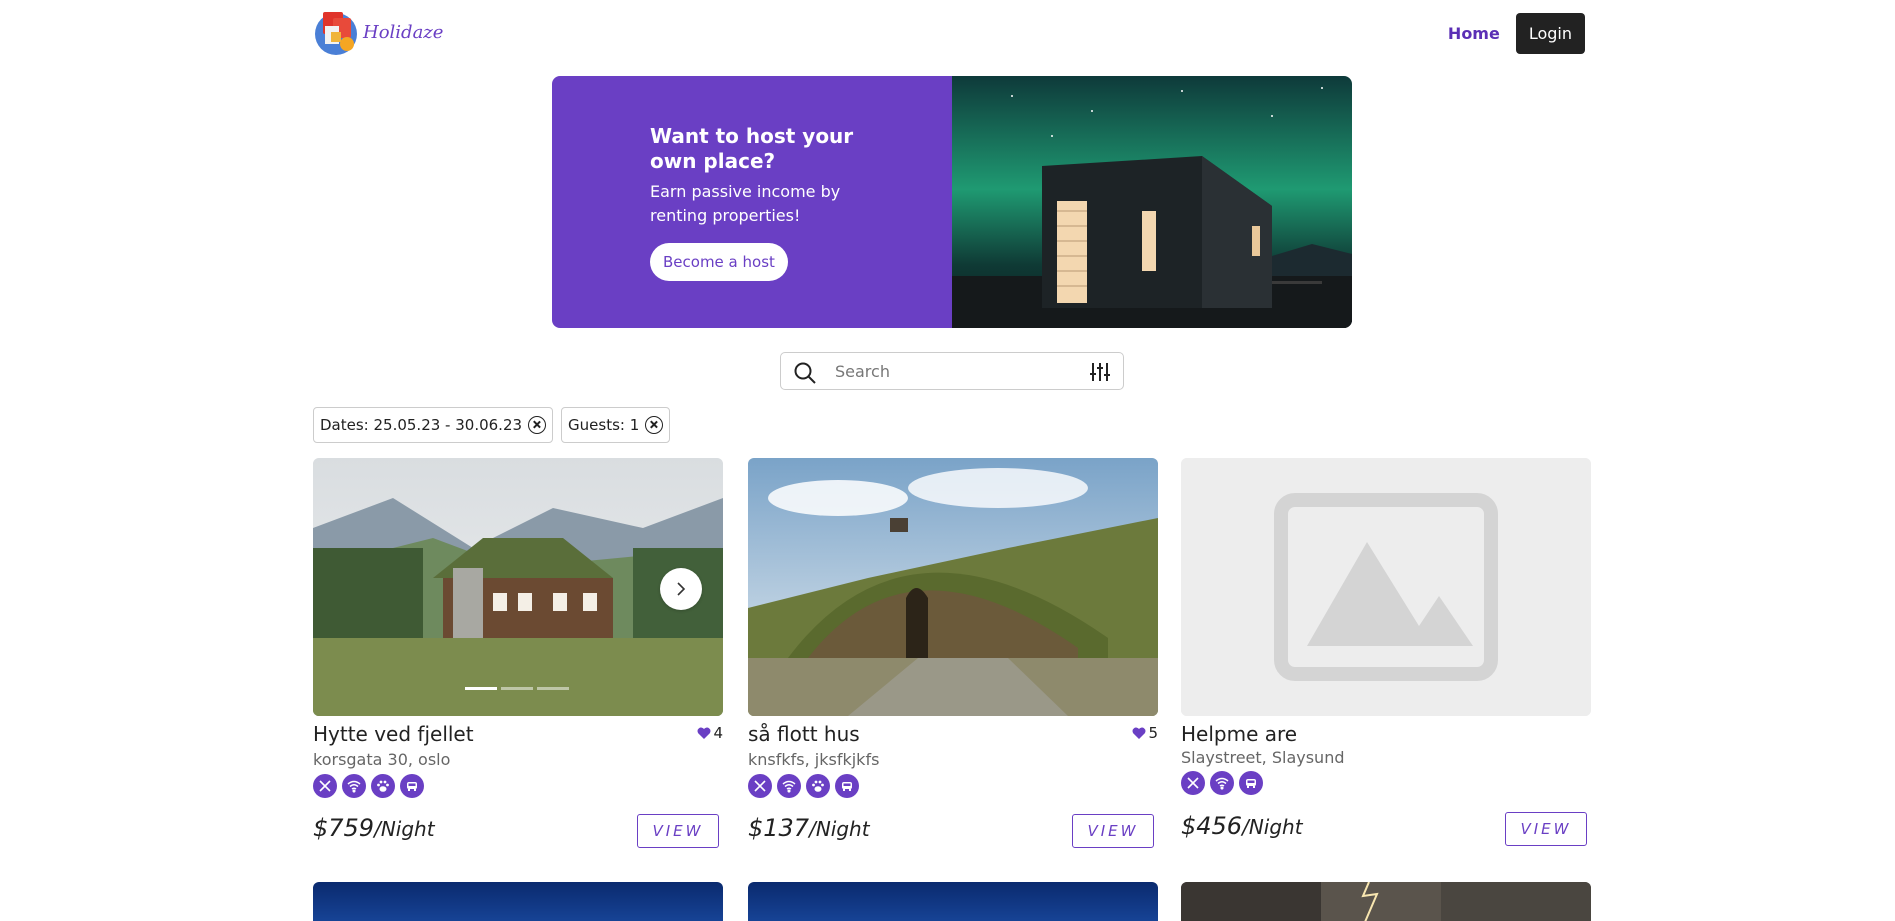 Image resolution: width=1895 pixels, height=921 pixels. What do you see at coordinates (1474, 33) in the screenshot?
I see `nav-home-link: Home` at bounding box center [1474, 33].